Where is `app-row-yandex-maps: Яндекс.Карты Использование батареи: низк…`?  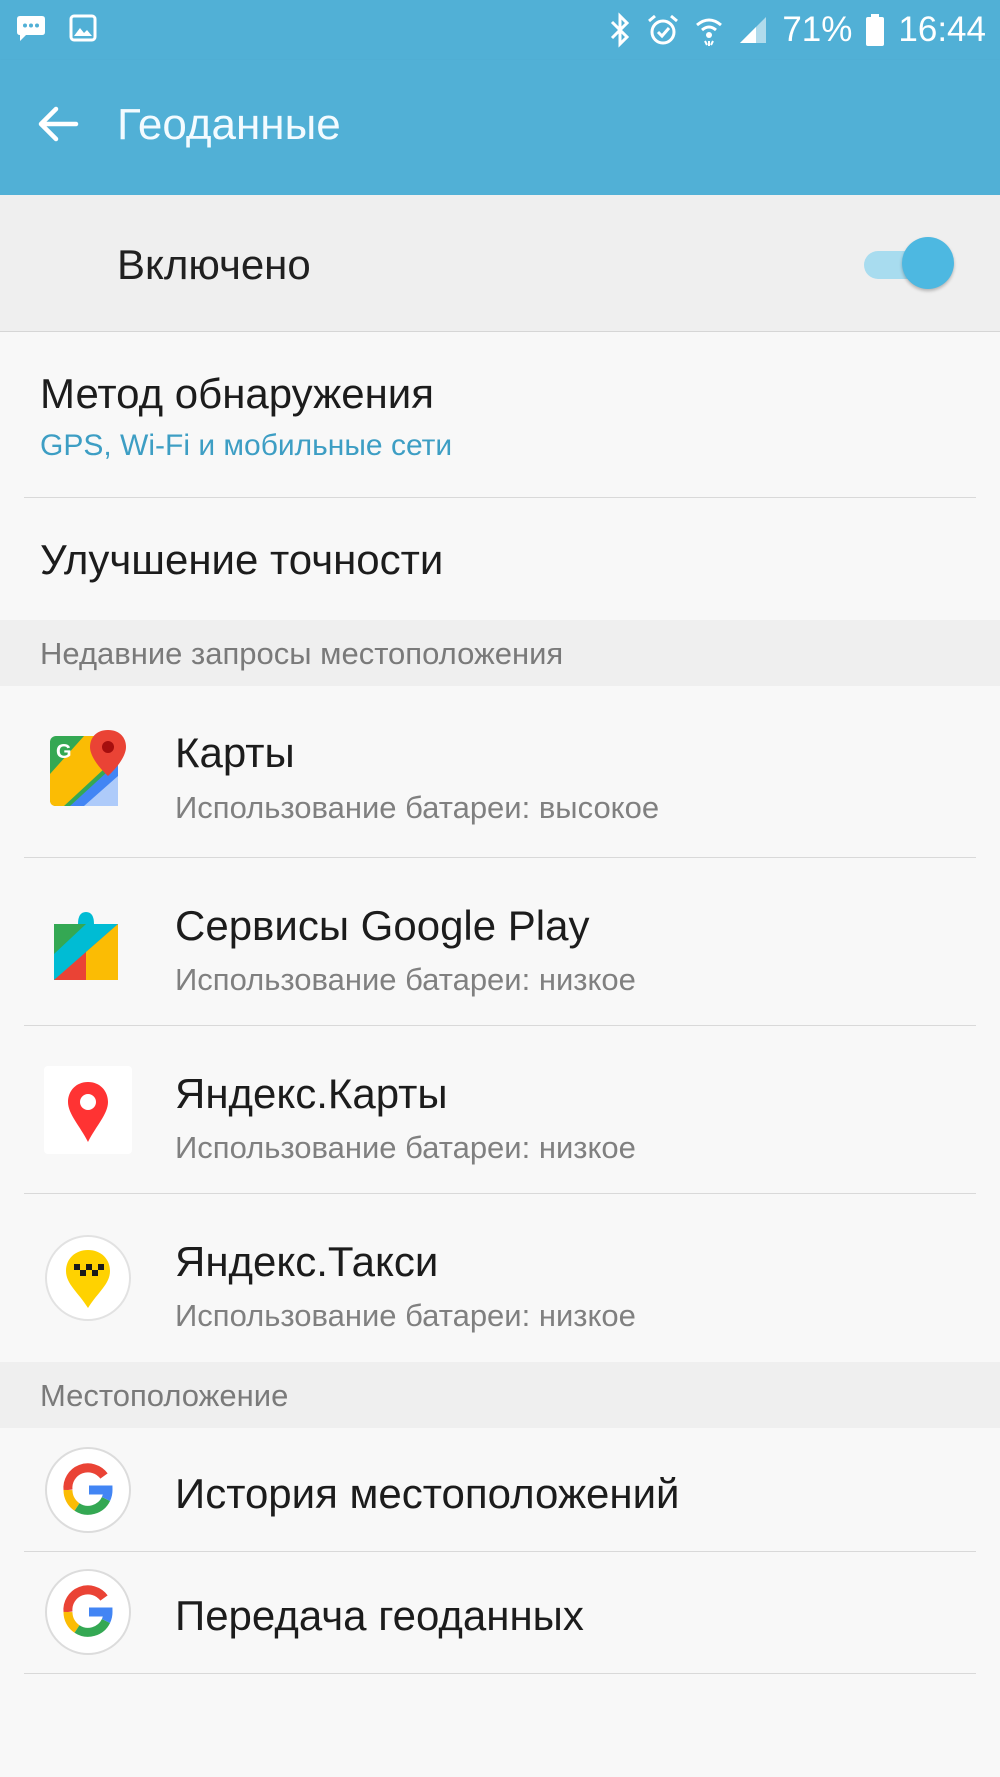
app-row-yandex-maps: Яндекс.Карты Использование батареи: низк… is located at coordinates (500, 1110).